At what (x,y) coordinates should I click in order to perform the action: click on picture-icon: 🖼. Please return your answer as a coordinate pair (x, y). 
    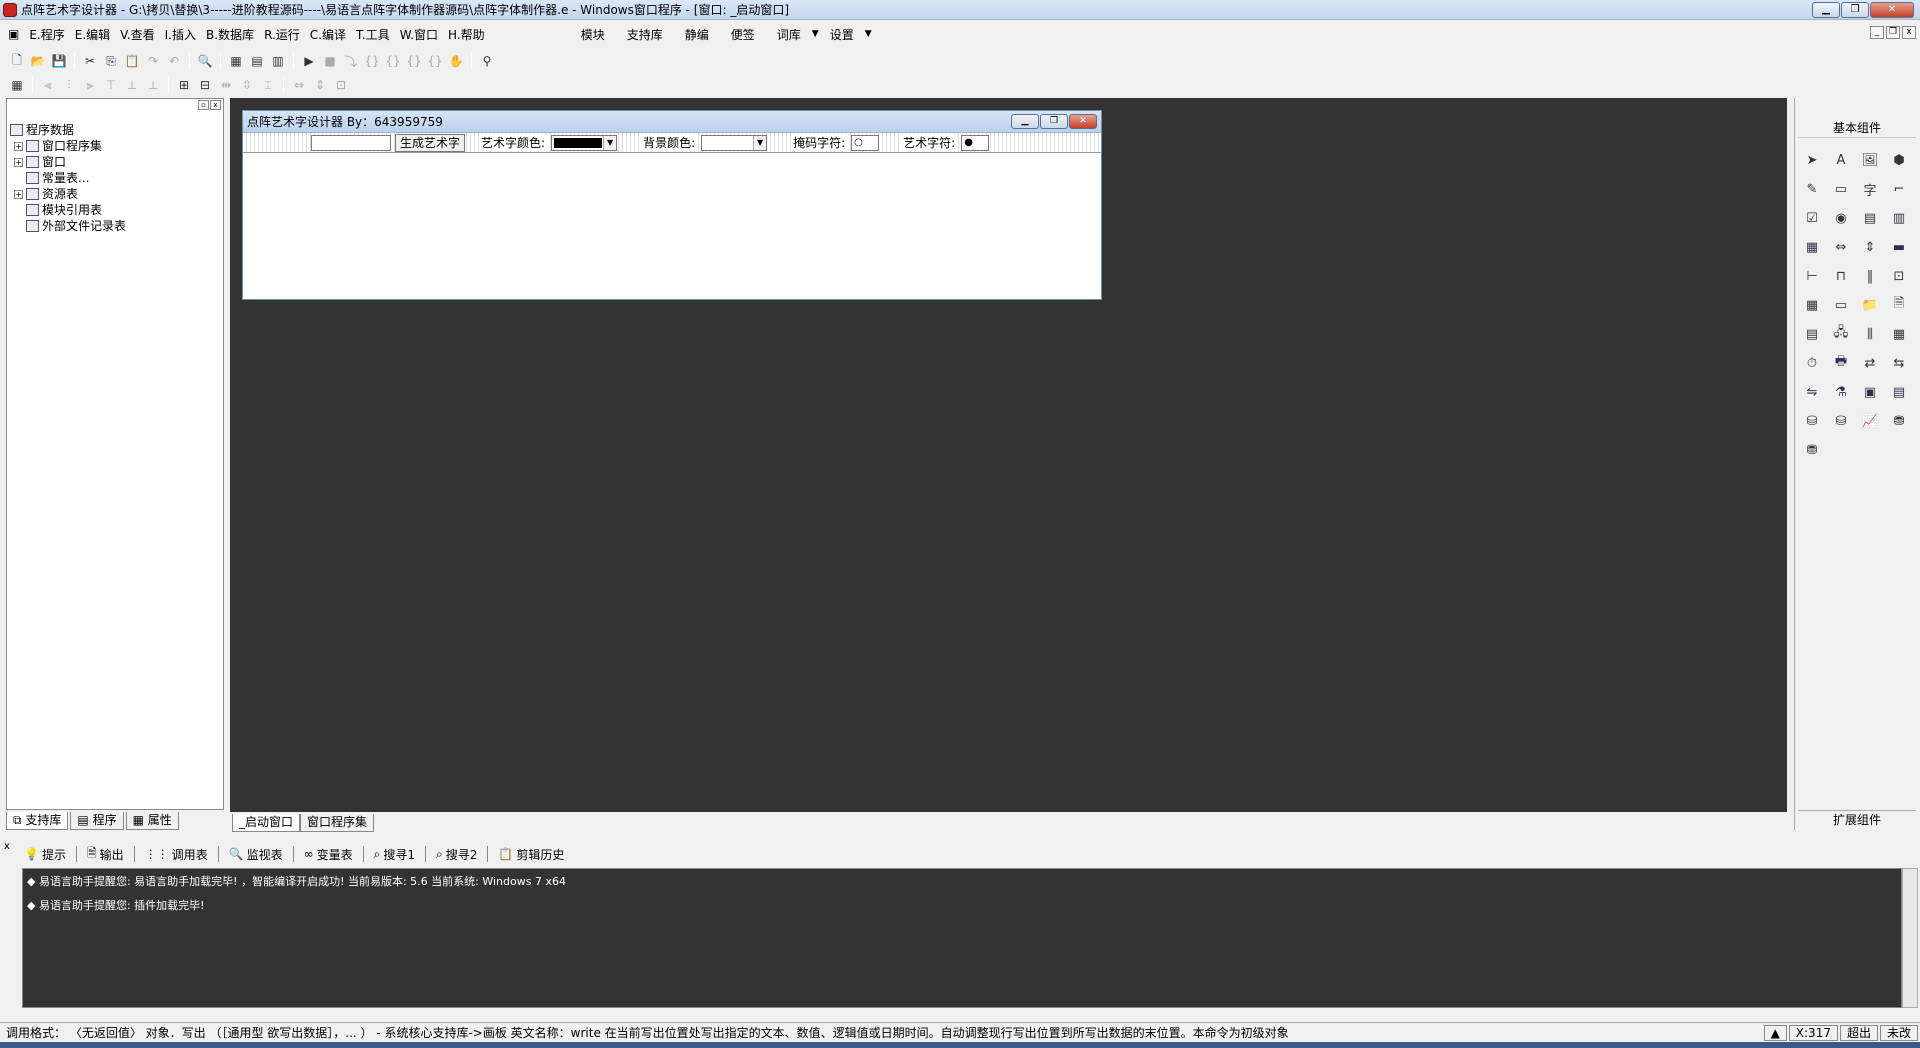
    Looking at the image, I should click on (1870, 160).